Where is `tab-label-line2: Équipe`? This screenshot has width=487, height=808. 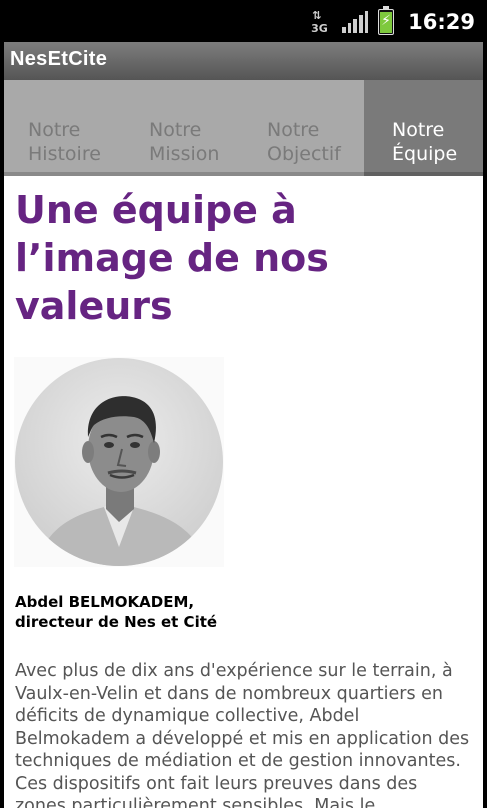
tab-label-line2: Équipe is located at coordinates (425, 154).